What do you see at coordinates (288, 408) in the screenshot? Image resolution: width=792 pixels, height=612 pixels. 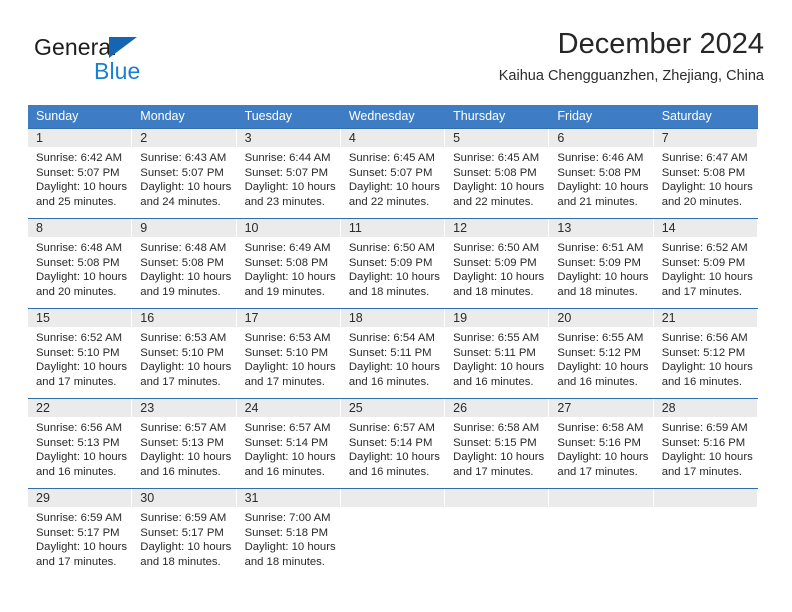 I see `day-number: 24` at bounding box center [288, 408].